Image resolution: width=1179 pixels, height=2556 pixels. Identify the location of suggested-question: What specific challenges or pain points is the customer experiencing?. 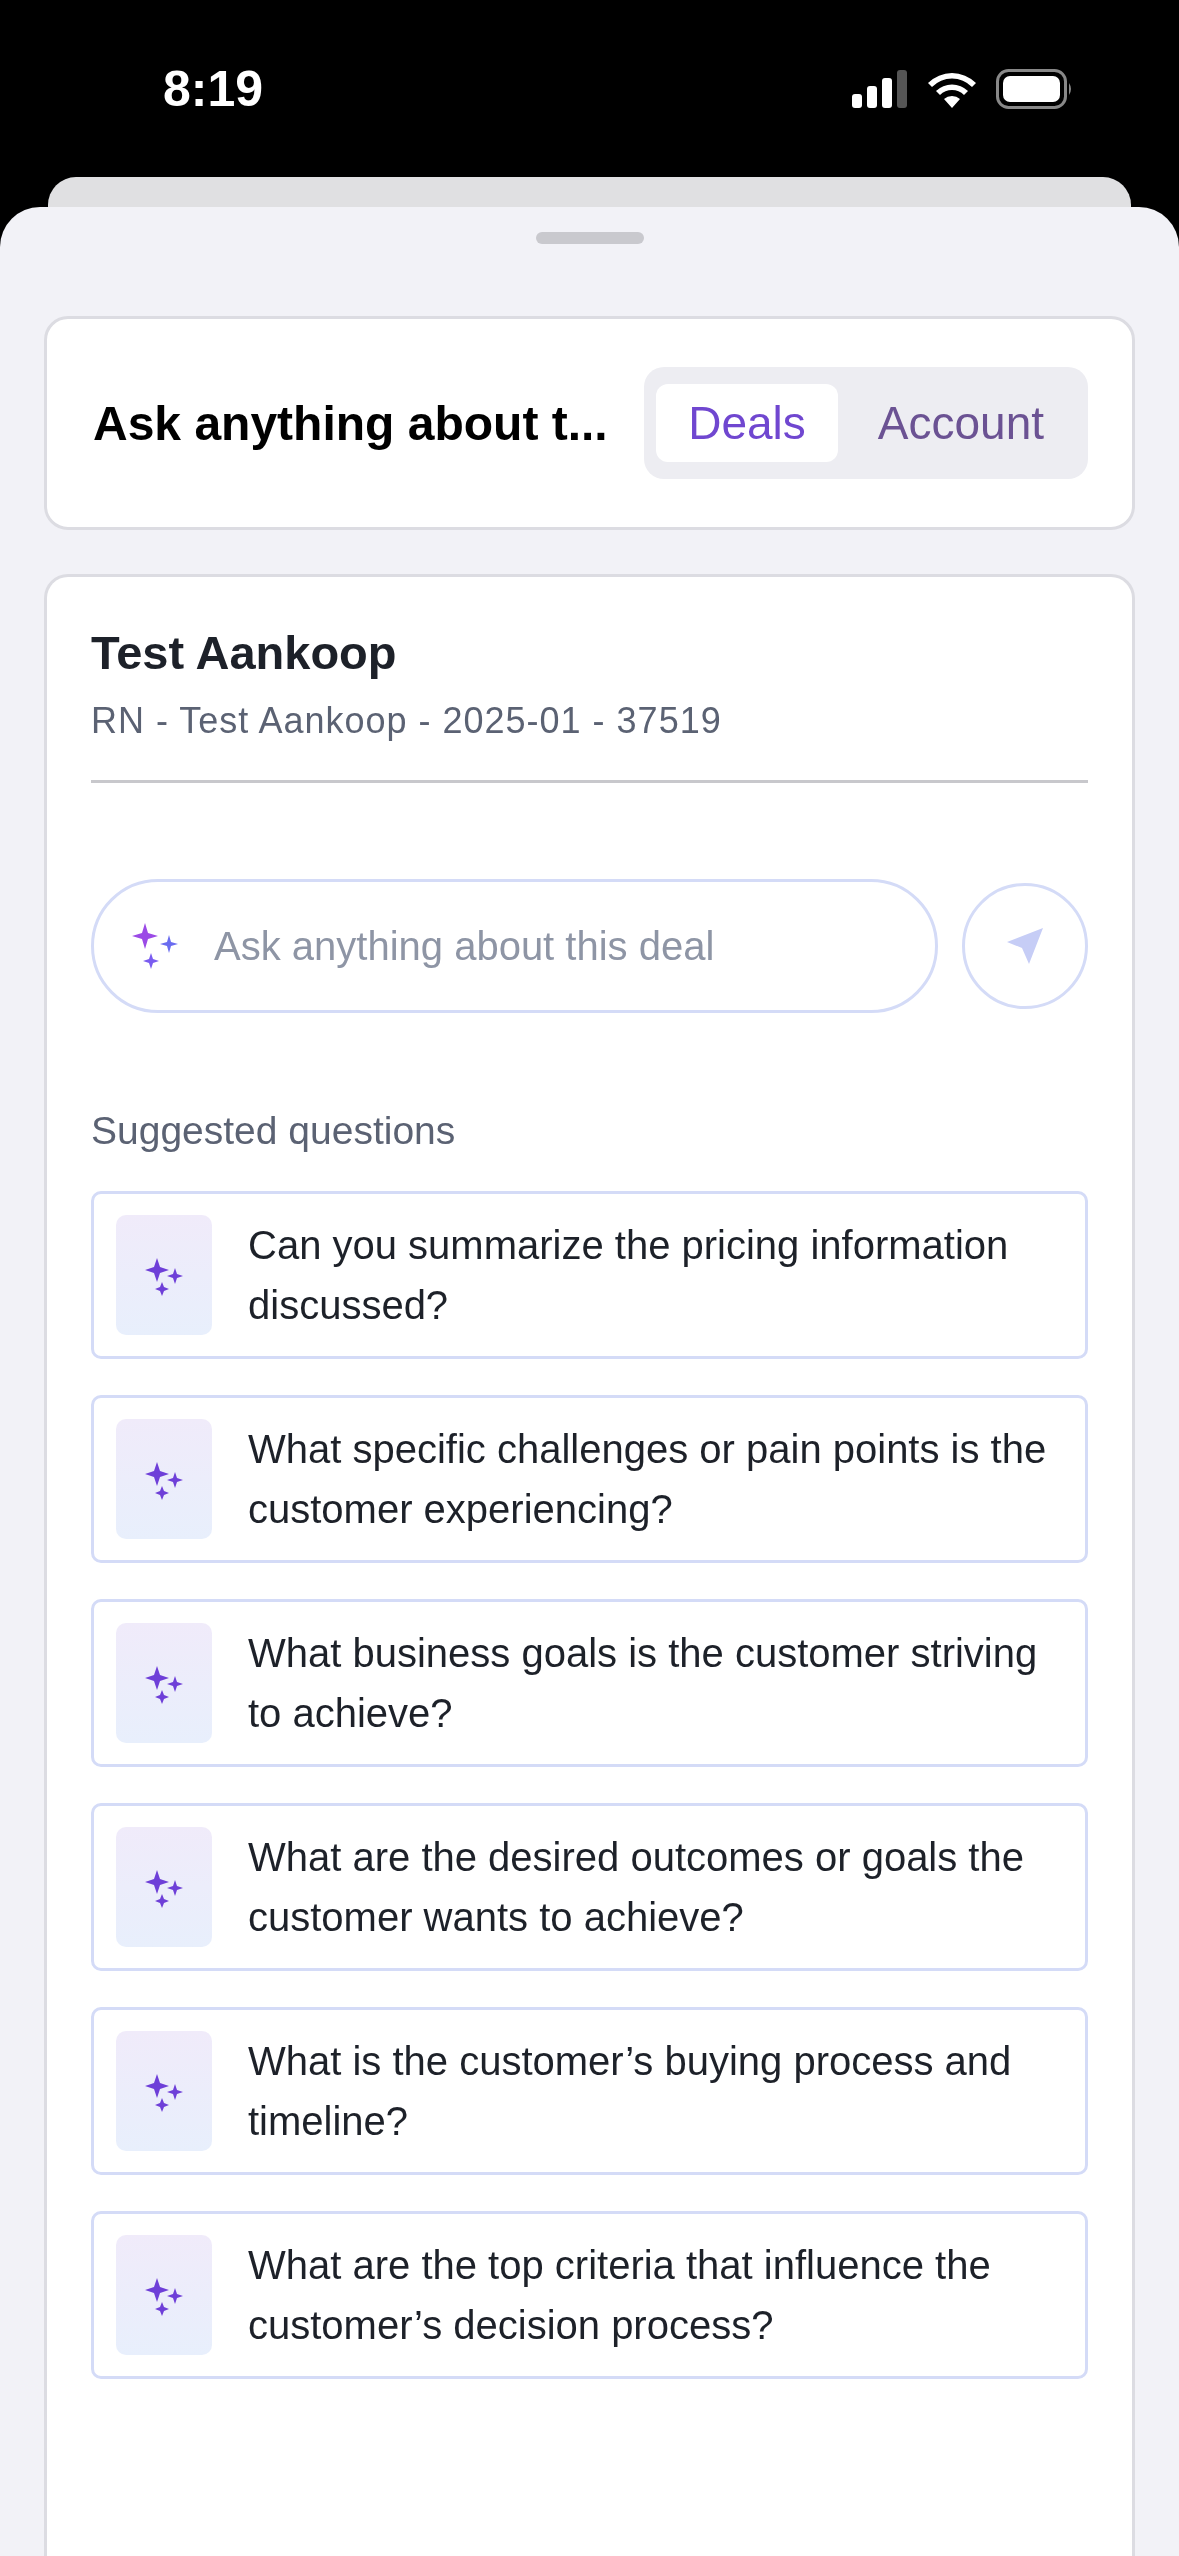
(589, 1479).